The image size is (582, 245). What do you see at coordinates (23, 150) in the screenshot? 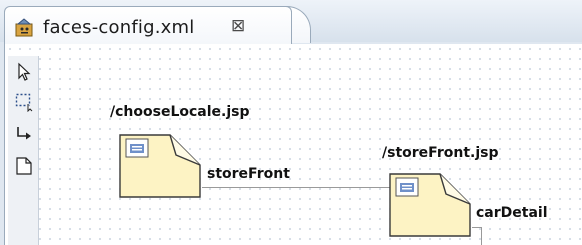
I see `palette-toolbar` at bounding box center [23, 150].